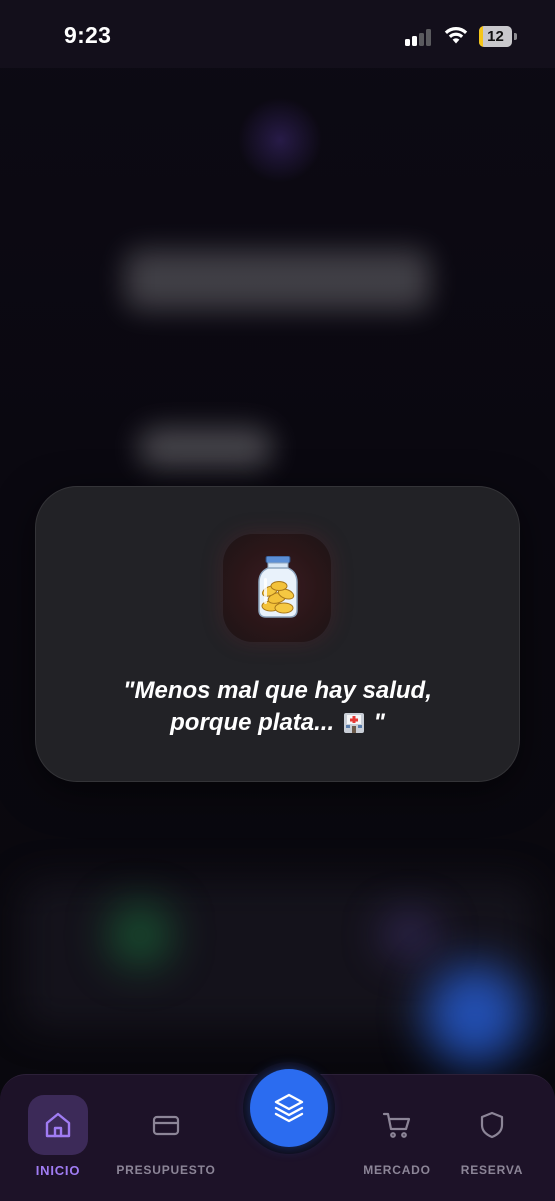  Describe the element at coordinates (419, 37) in the screenshot. I see `cellular-signal-icon` at that location.